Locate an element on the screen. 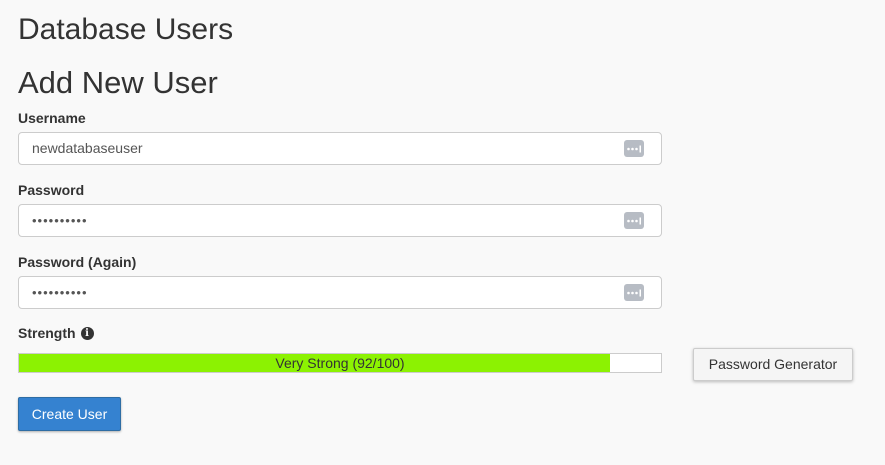  password-strength-meter: Very Strong (92/100) is located at coordinates (340, 363).